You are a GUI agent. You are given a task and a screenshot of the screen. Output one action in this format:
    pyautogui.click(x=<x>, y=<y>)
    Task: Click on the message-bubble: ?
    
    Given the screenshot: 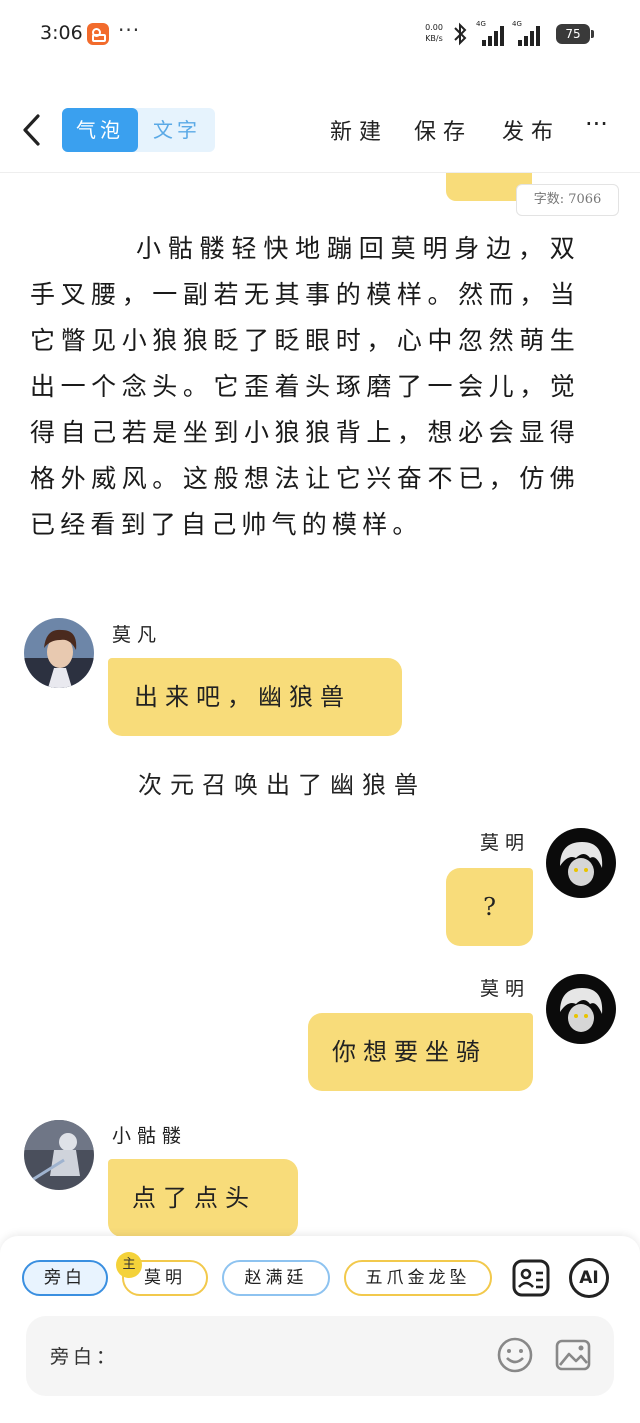 What is the action you would take?
    pyautogui.click(x=489, y=907)
    